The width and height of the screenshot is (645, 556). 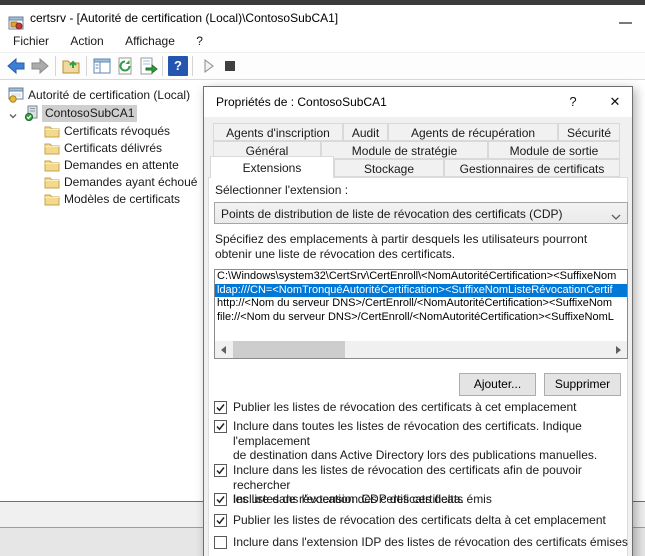 I want to click on tab-module-strategie: Module de stratégie, so click(x=404, y=150).